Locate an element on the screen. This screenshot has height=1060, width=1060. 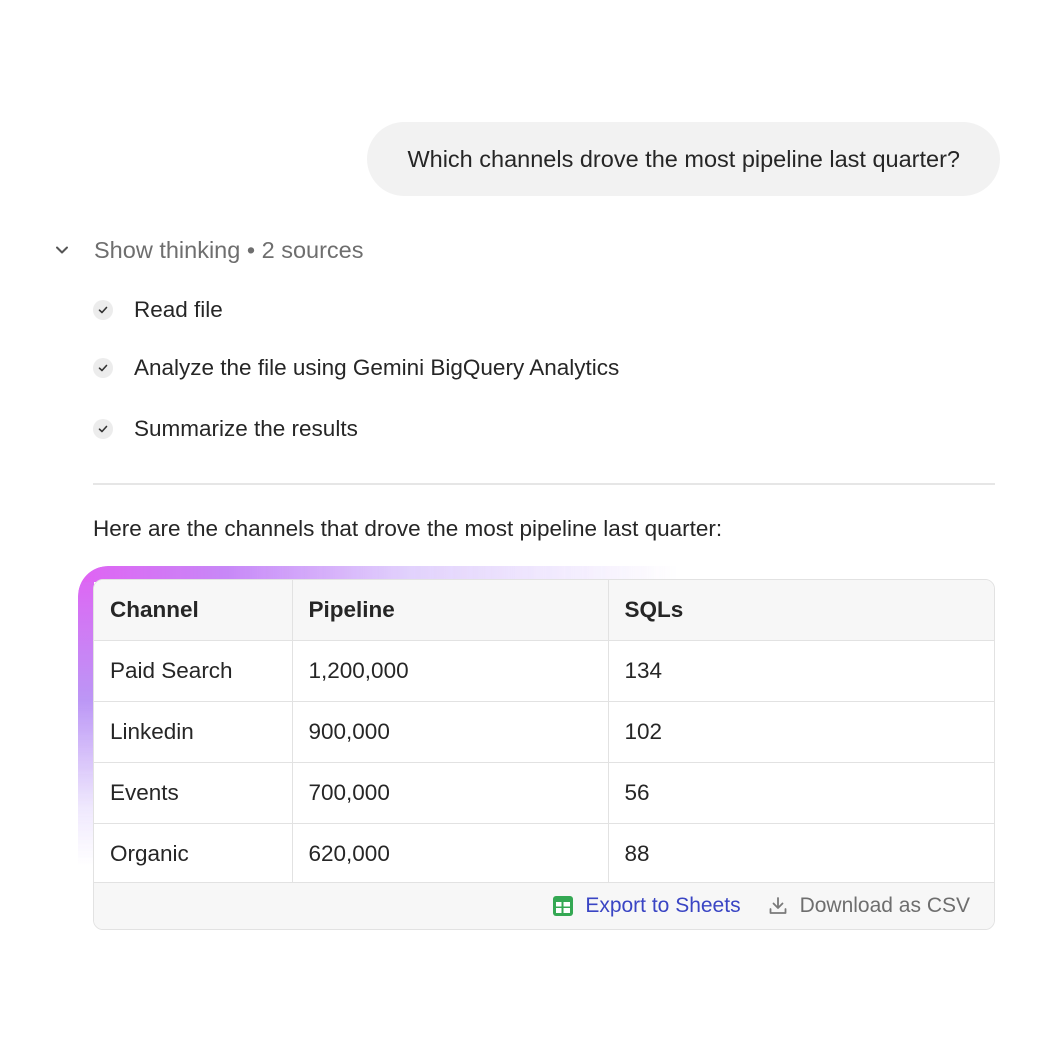
table-row: Organic 620,000 88 is located at coordinates (544, 854).